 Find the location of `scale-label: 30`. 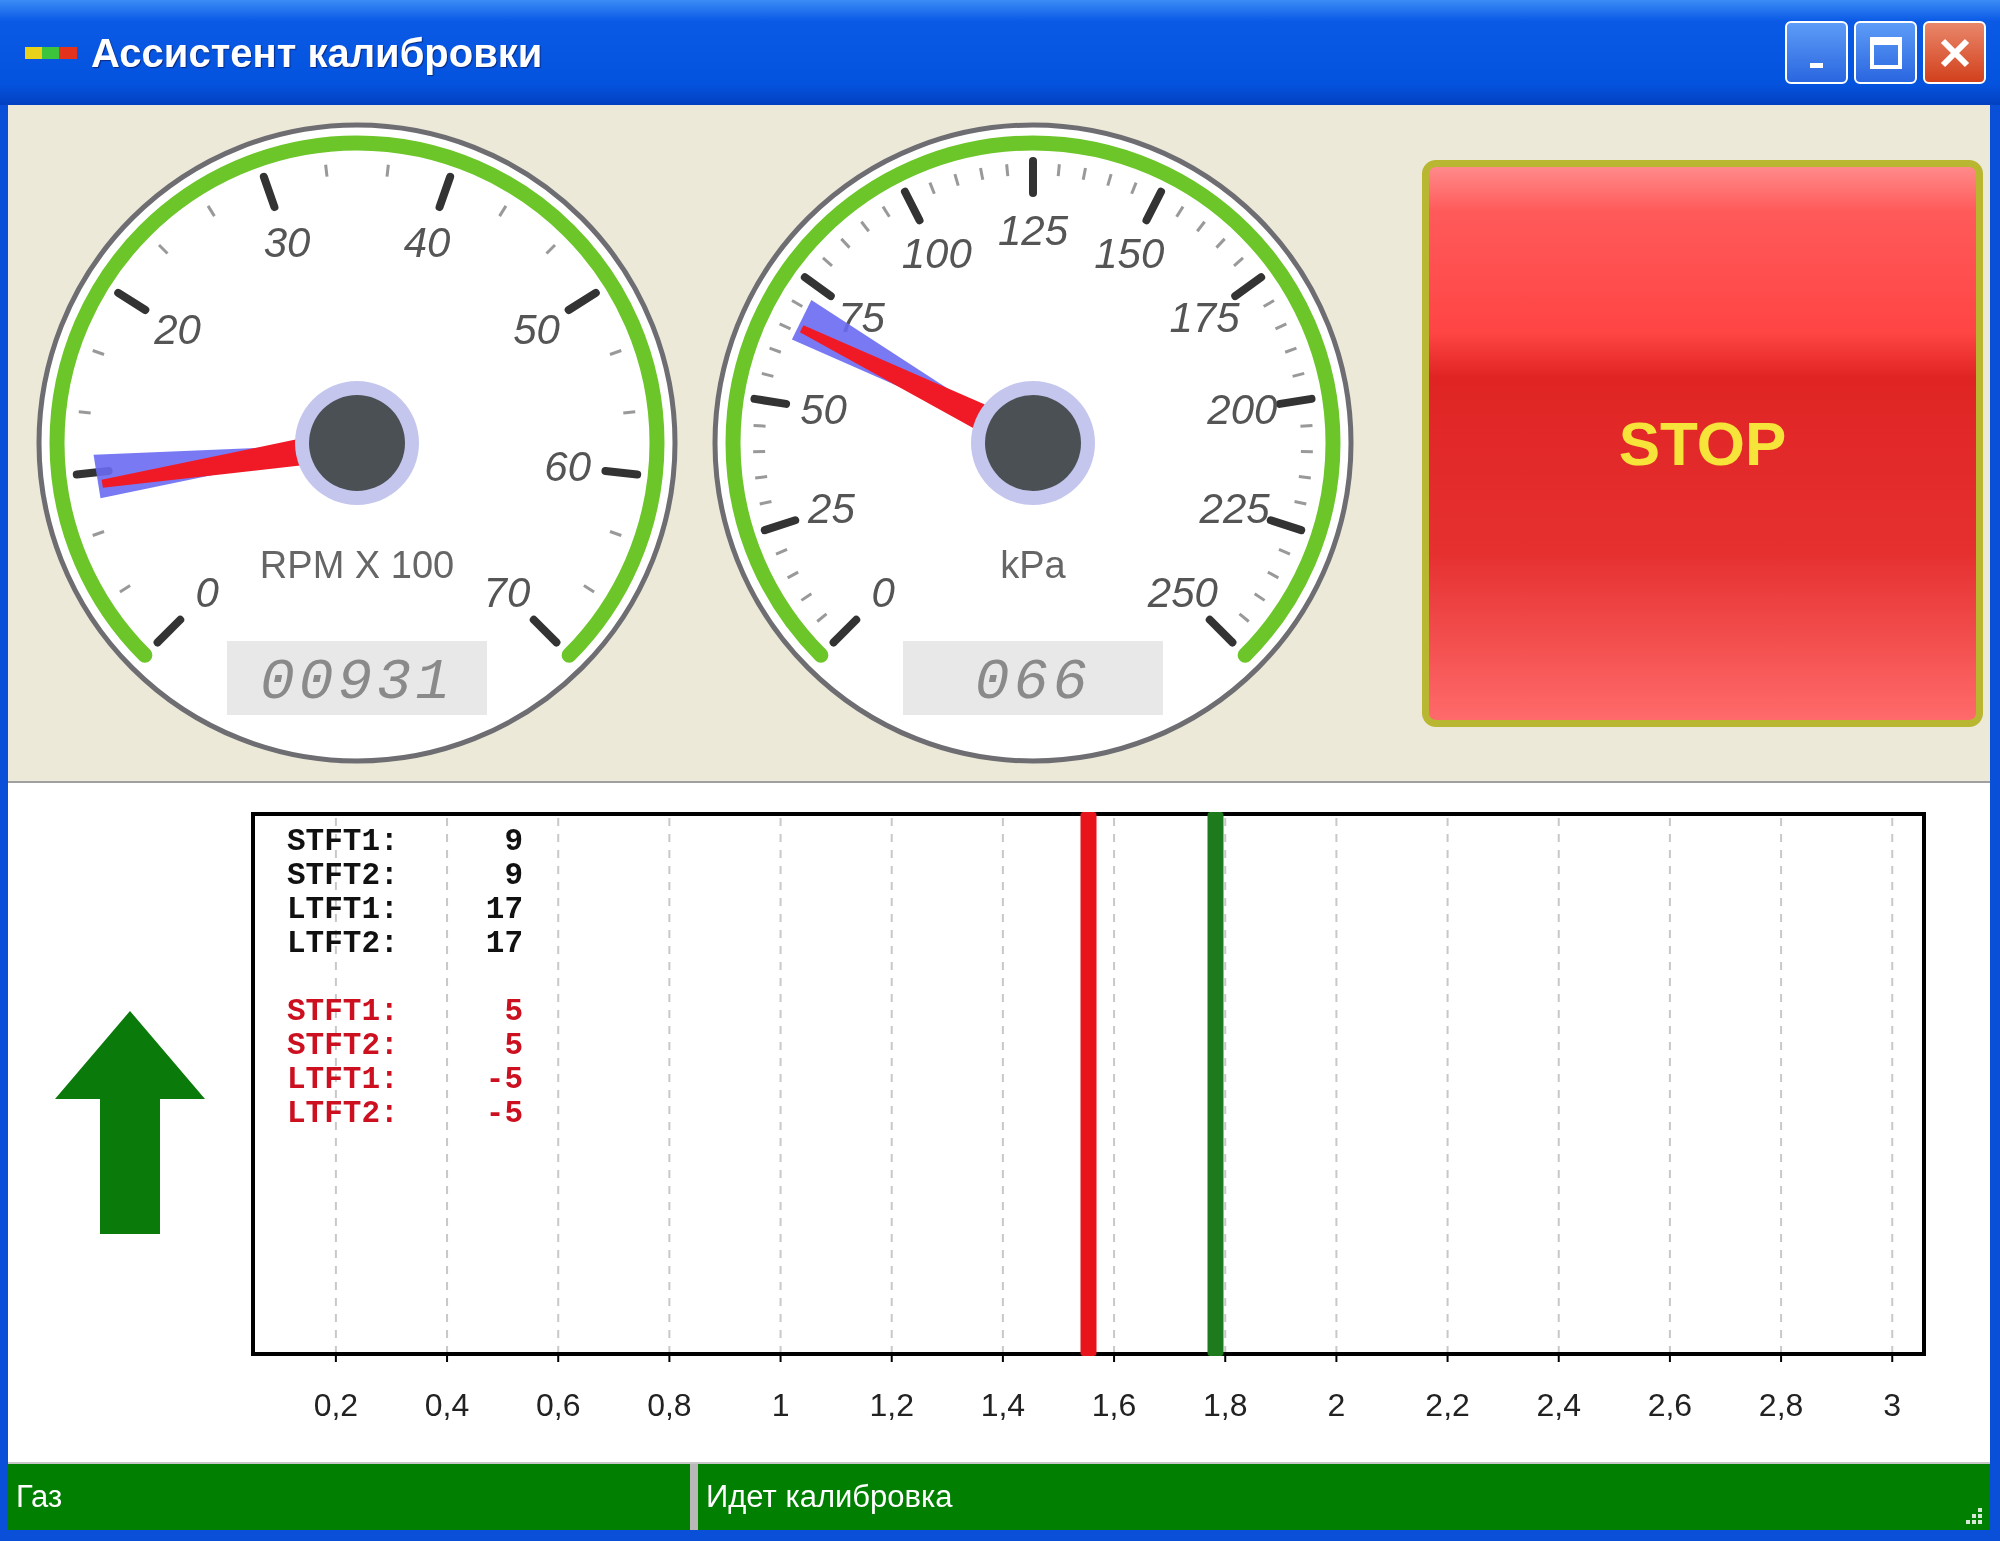

scale-label: 30 is located at coordinates (287, 242).